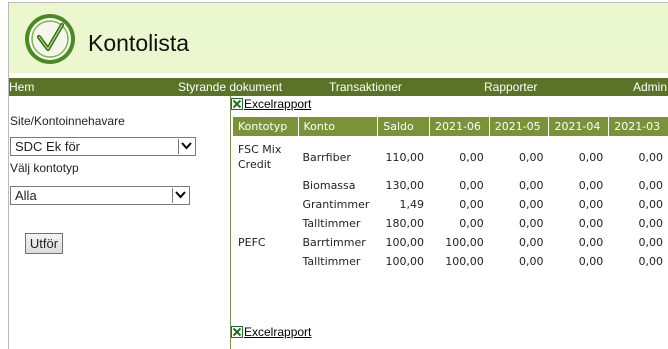 The width and height of the screenshot is (668, 349). What do you see at coordinates (67, 121) in the screenshot?
I see `site-label: Site/Kontoinnehavare` at bounding box center [67, 121].